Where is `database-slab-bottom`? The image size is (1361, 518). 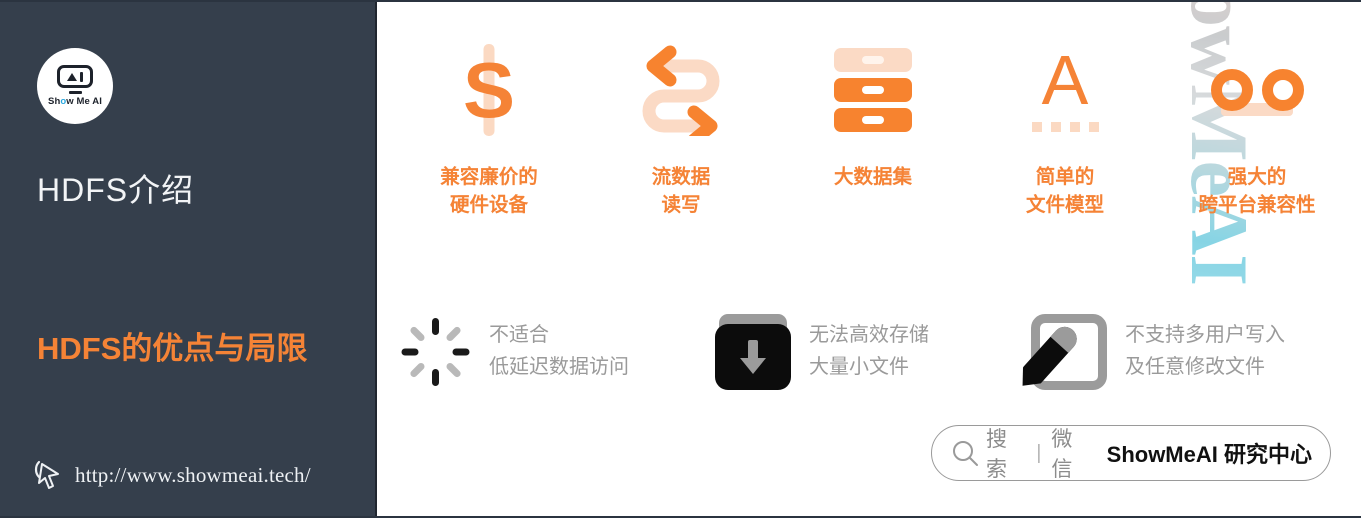
database-slab-bottom is located at coordinates (873, 120).